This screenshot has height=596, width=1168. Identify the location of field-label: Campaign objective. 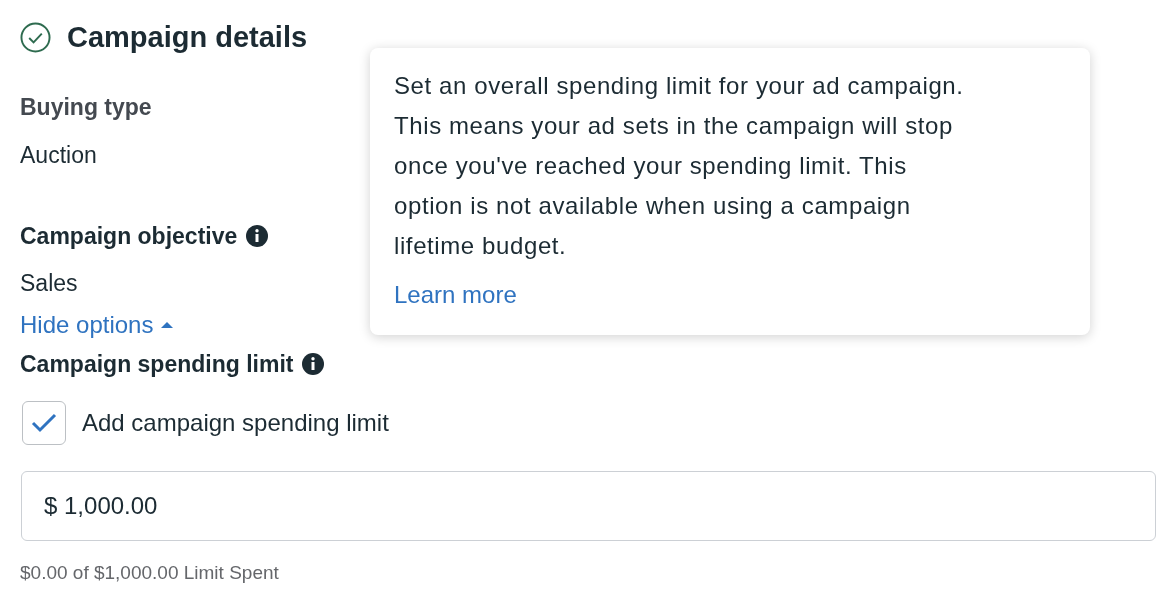
(129, 236).